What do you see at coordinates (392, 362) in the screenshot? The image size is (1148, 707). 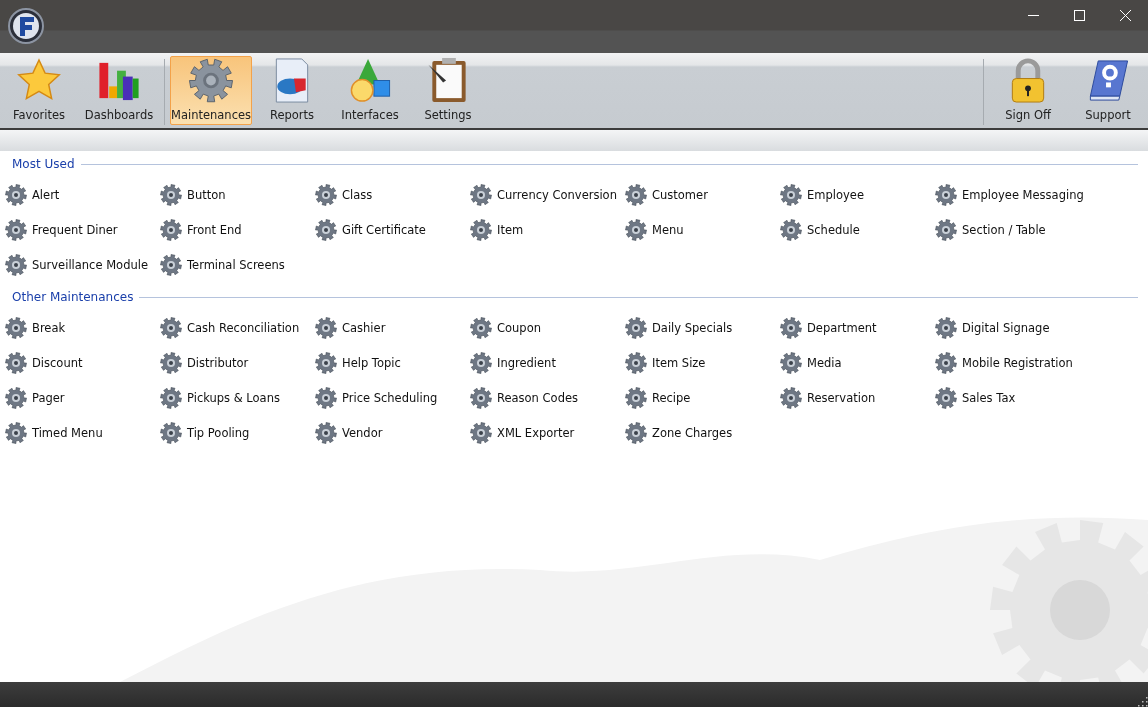 I see `maintenance-link: Help Topic` at bounding box center [392, 362].